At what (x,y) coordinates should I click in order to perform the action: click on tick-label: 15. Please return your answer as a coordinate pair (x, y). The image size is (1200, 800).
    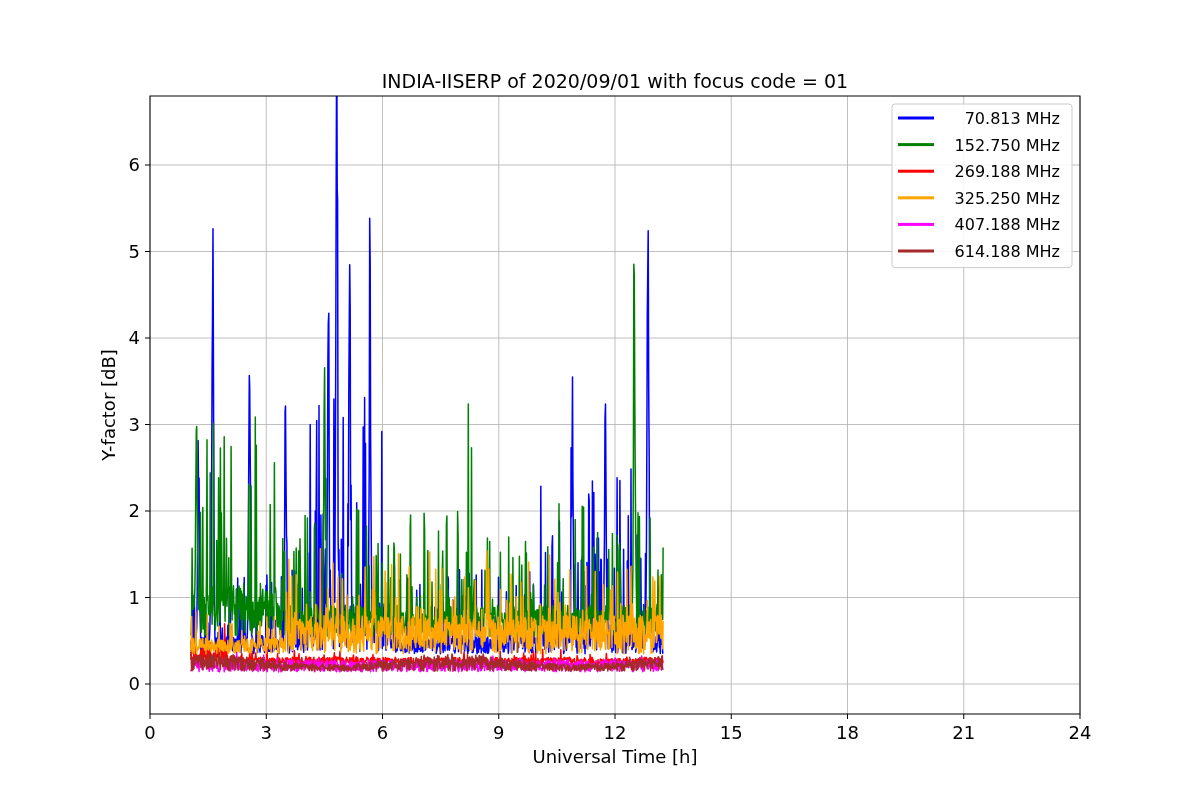
    Looking at the image, I should click on (731, 732).